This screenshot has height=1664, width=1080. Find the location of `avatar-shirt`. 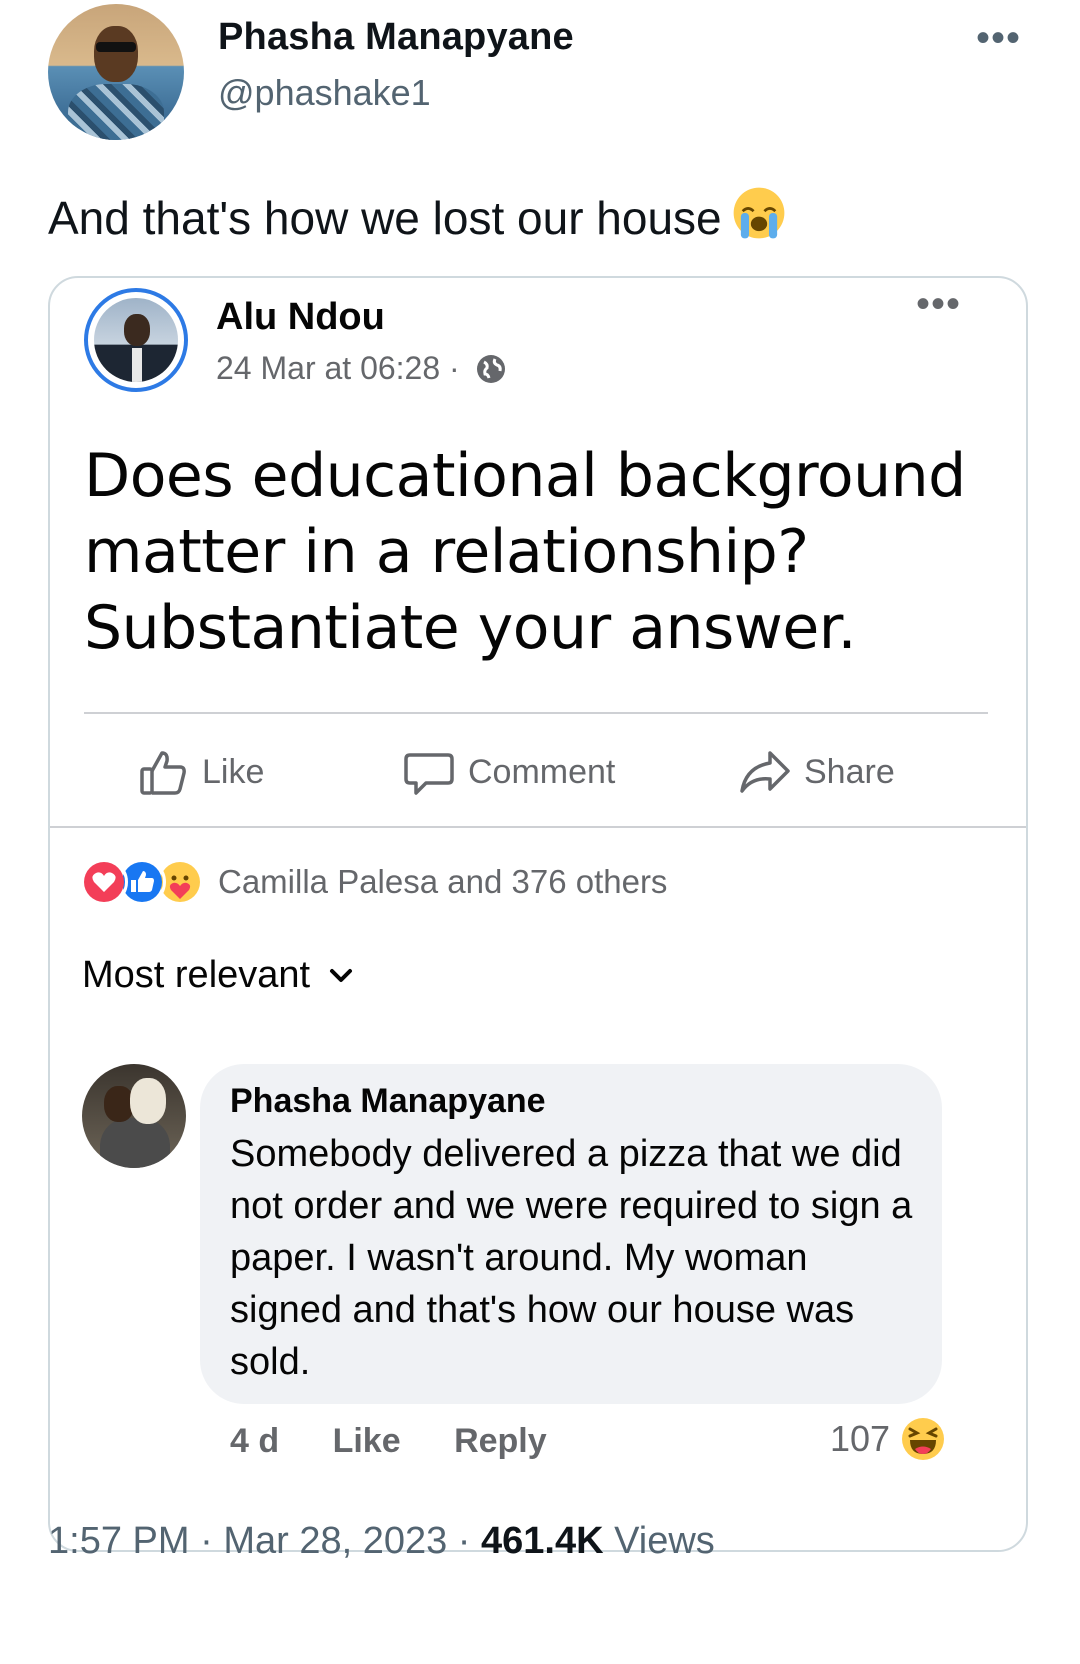

avatar-shirt is located at coordinates (116, 112).